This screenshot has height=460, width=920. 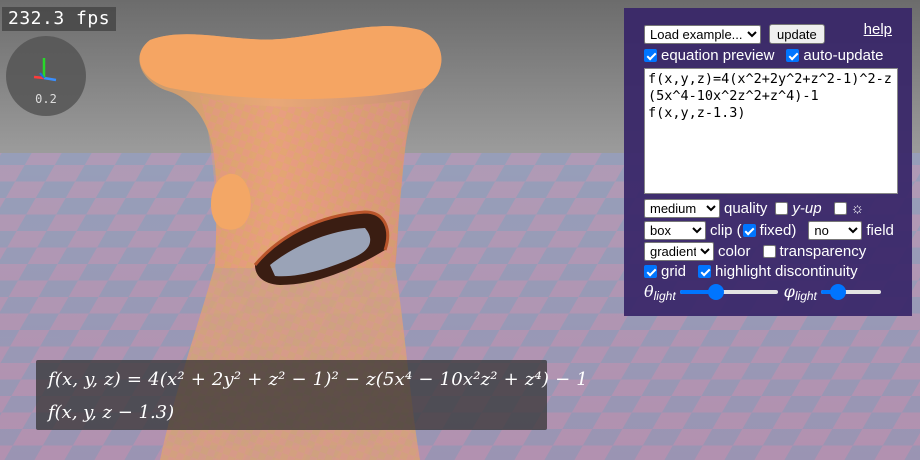 I want to click on z-axis-line, so click(x=50, y=79).